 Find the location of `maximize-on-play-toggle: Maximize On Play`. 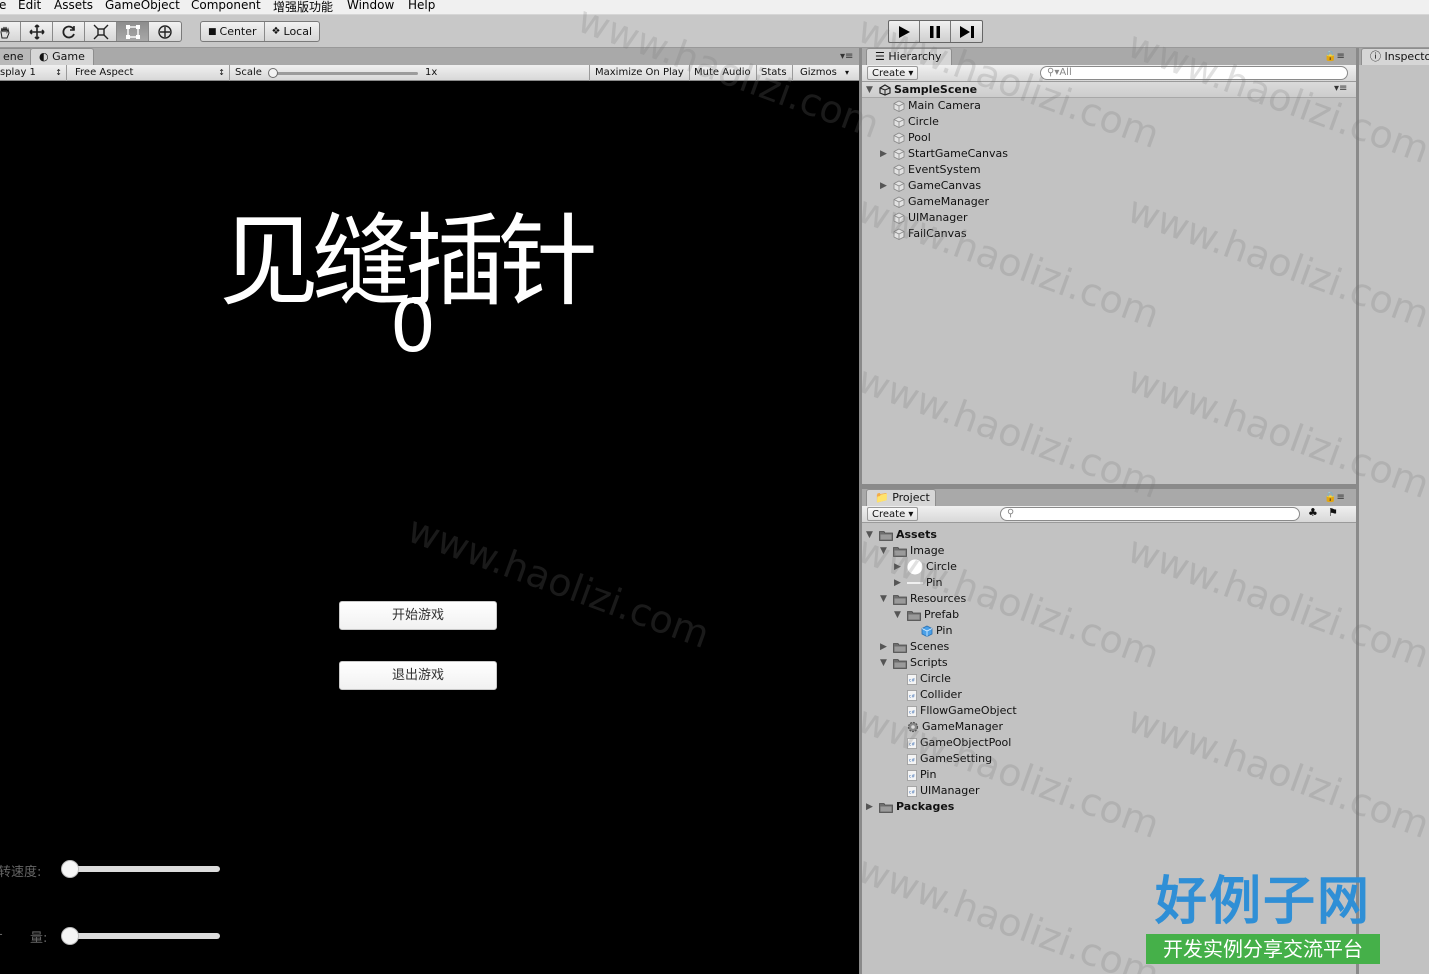

maximize-on-play-toggle: Maximize On Play is located at coordinates (640, 73).